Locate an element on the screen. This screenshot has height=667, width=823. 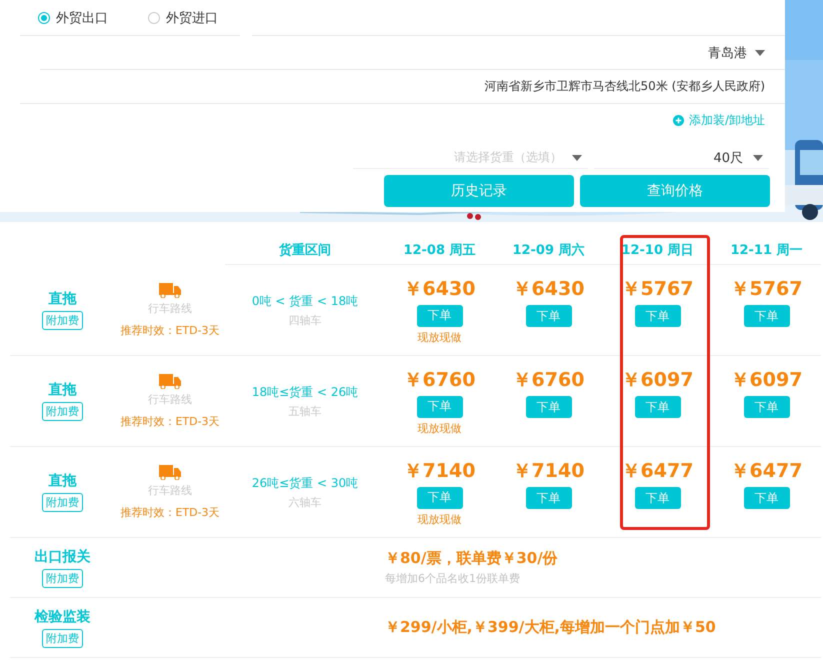
fee-note: 每增加6个品名收1份联单费 is located at coordinates (453, 578).